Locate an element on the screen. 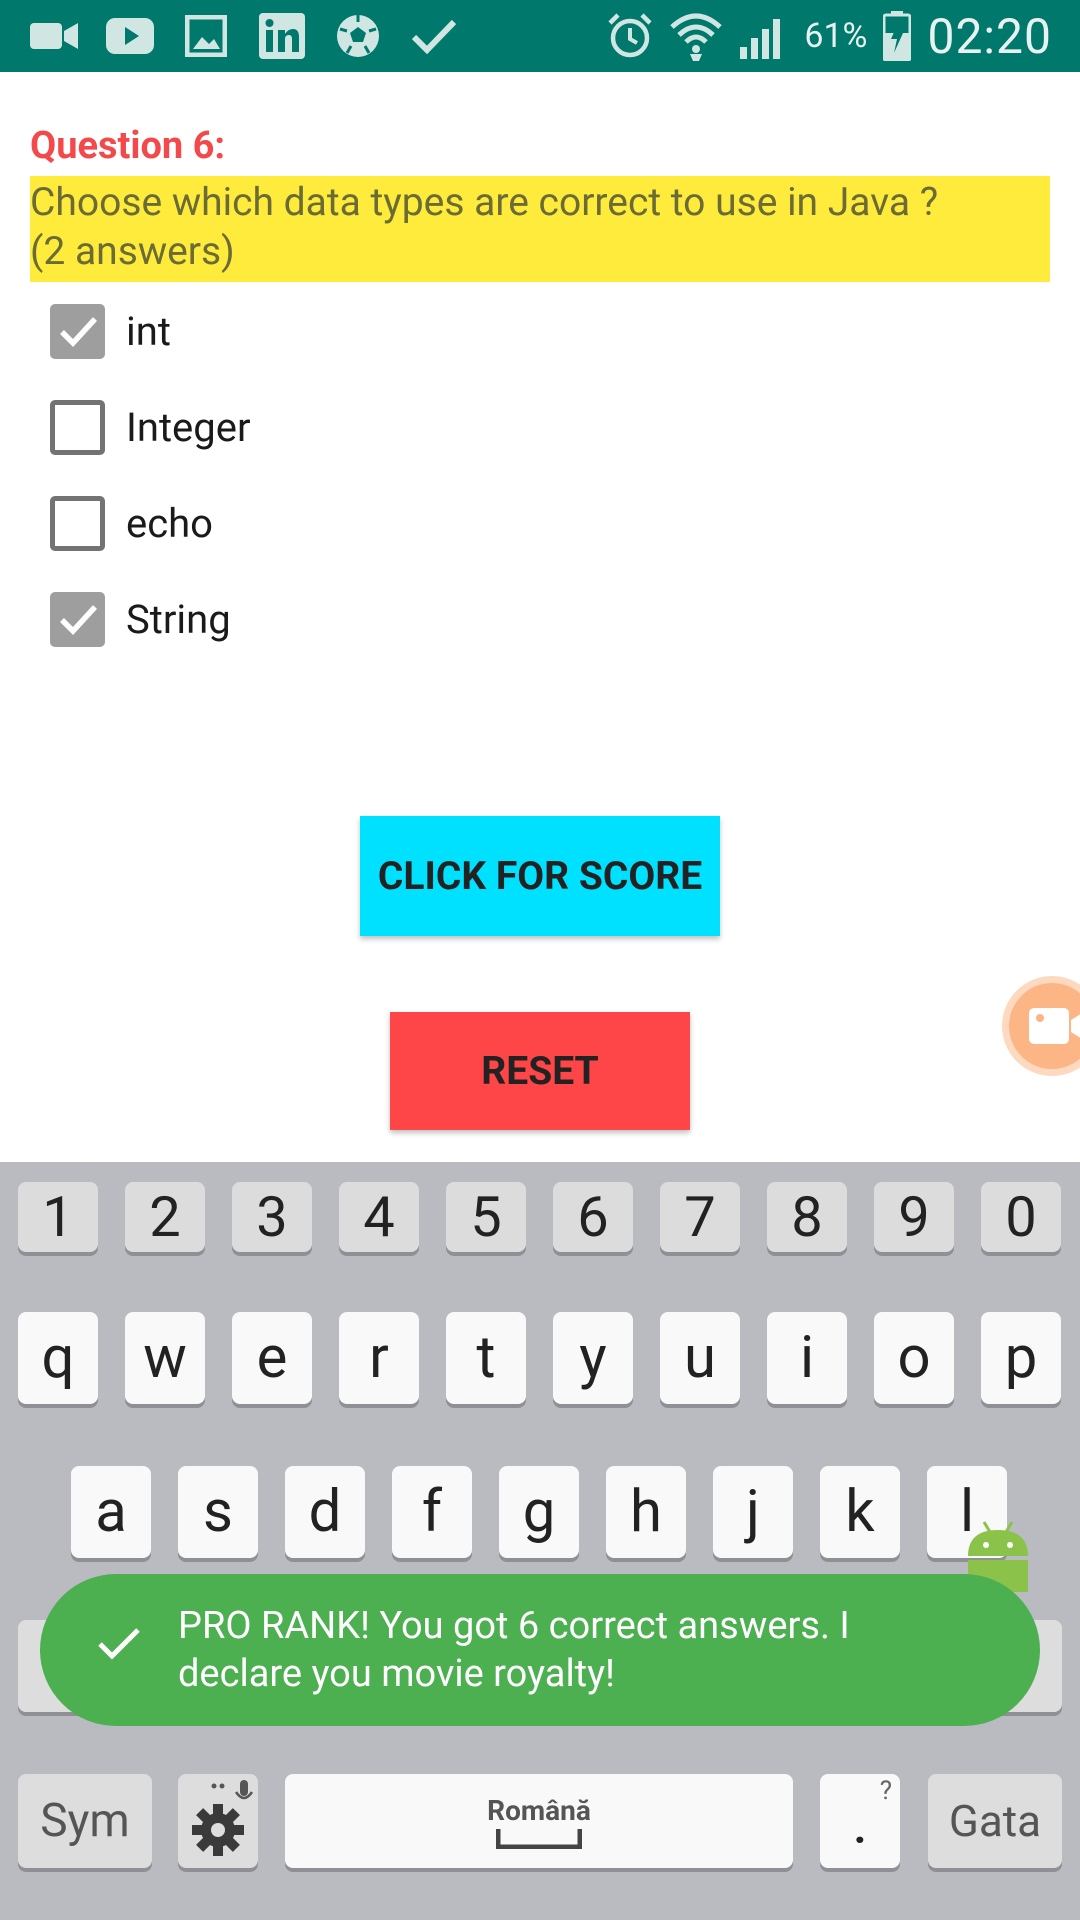 This screenshot has width=1080, height=1920. space-bar-icon is located at coordinates (539, 1838).